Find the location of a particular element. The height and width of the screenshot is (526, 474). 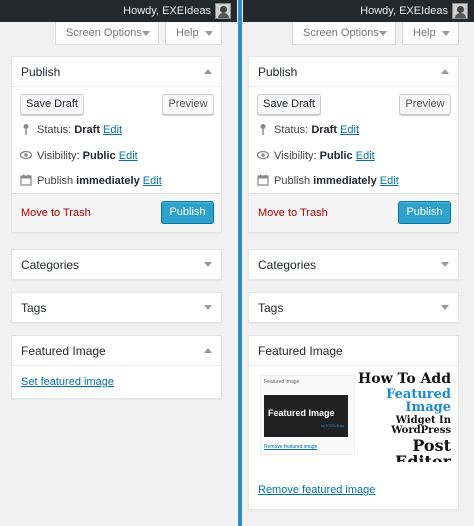

thumbnail-dark-banner: Featured Image by EXEIdeas is located at coordinates (306, 416).